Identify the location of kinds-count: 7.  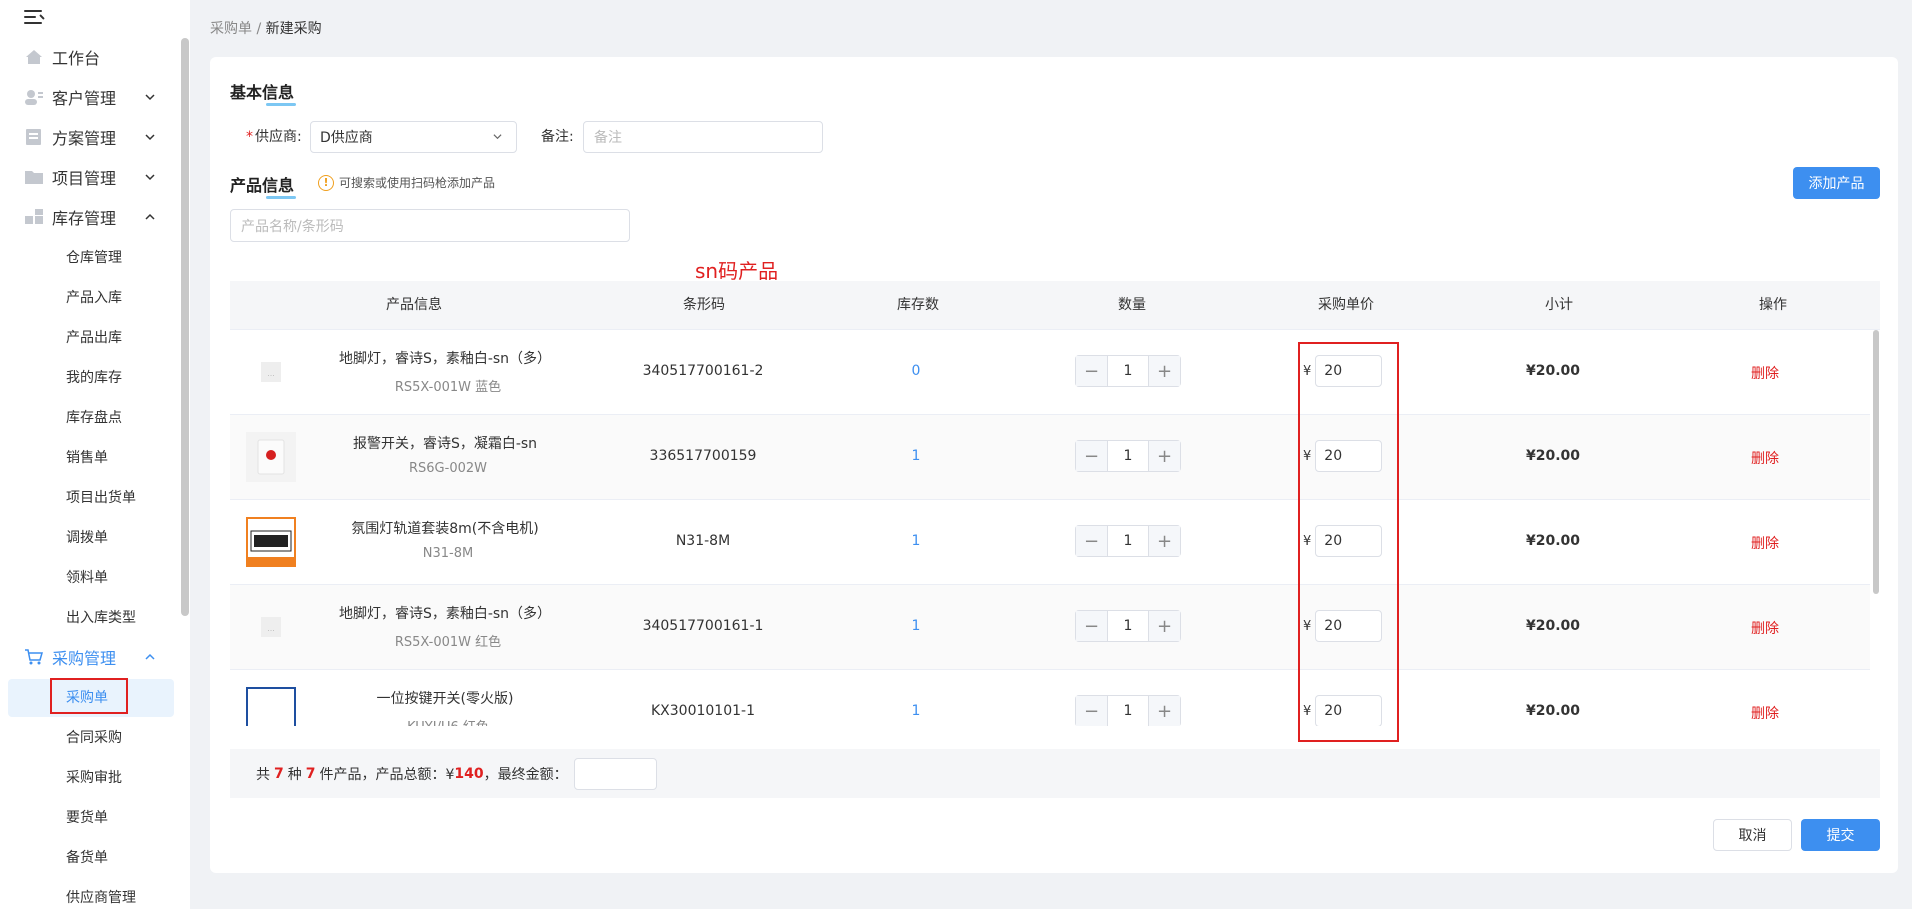
(279, 773).